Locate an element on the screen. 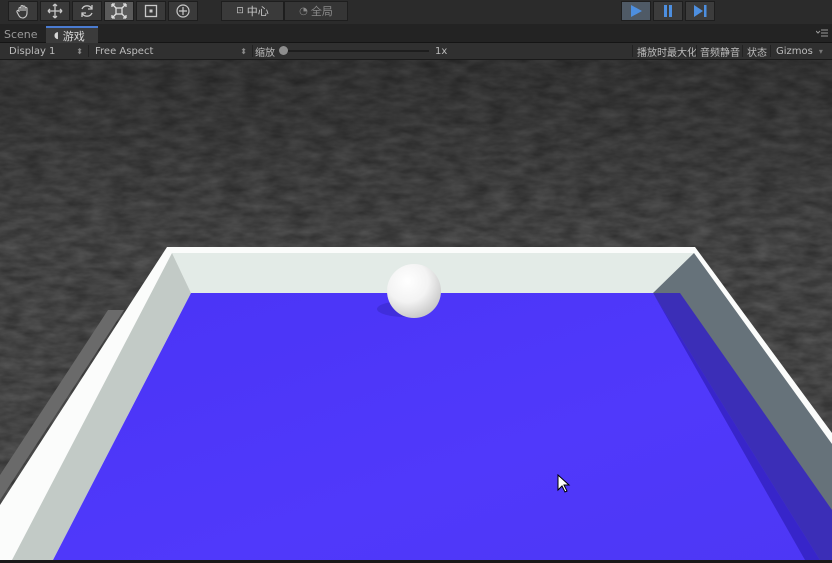 The image size is (832, 563). mouse-cursor-icon is located at coordinates (564, 483).